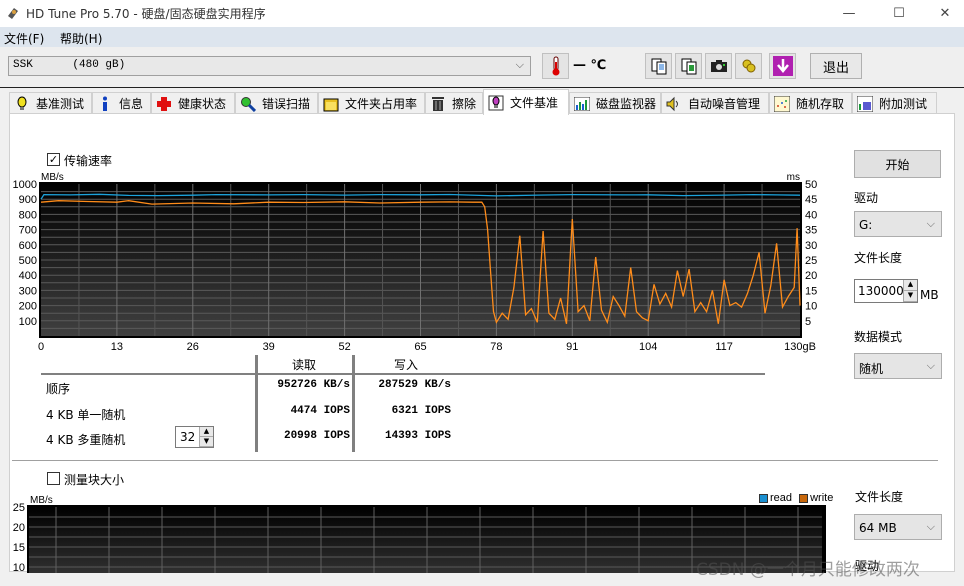 Image resolution: width=964 pixels, height=586 pixels. I want to click on row-4kb-multi-label: 4 KB 多重随机, so click(86, 440).